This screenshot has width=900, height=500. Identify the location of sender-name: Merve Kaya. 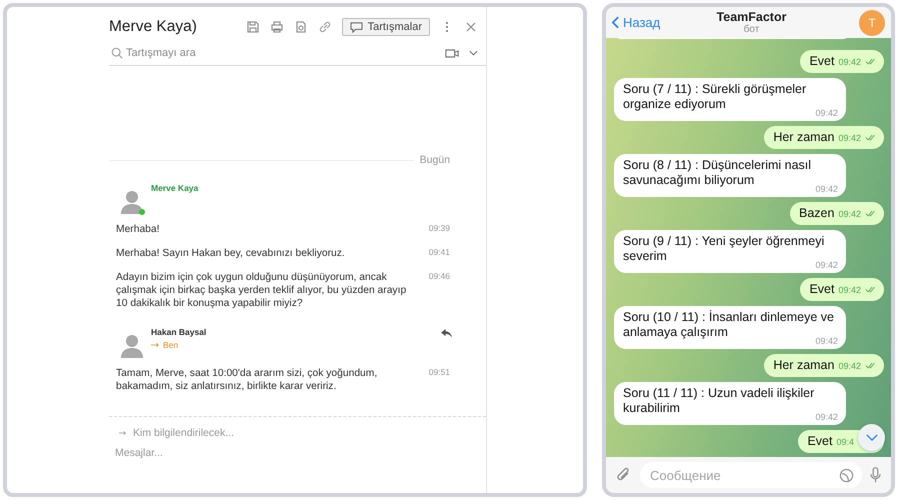
(175, 188).